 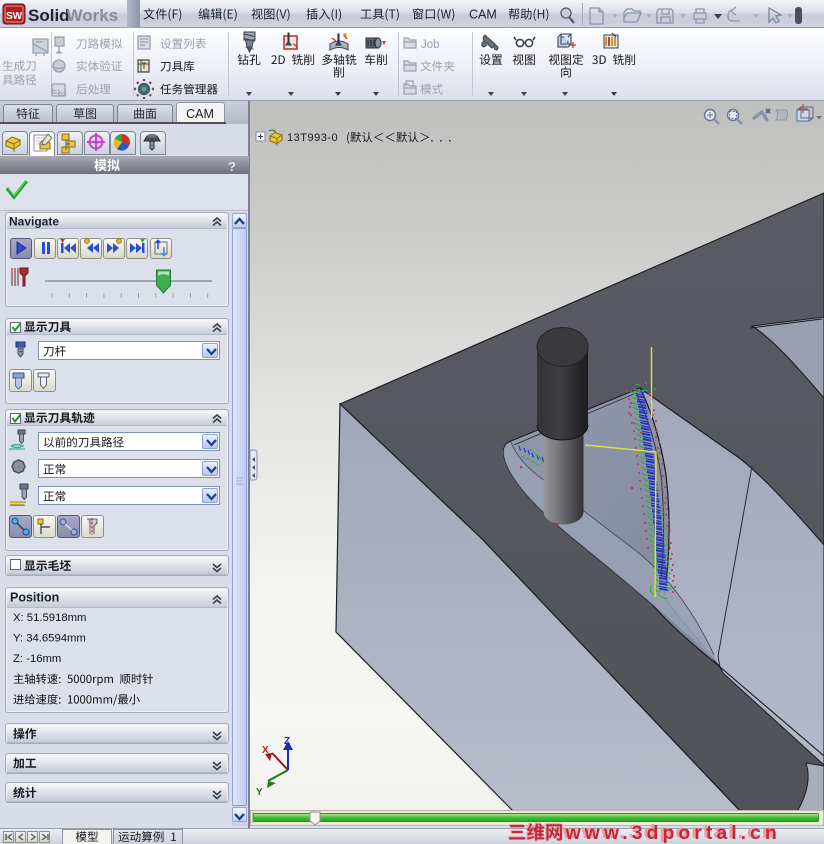 What do you see at coordinates (287, 741) in the screenshot?
I see `svg-text: Z` at bounding box center [287, 741].